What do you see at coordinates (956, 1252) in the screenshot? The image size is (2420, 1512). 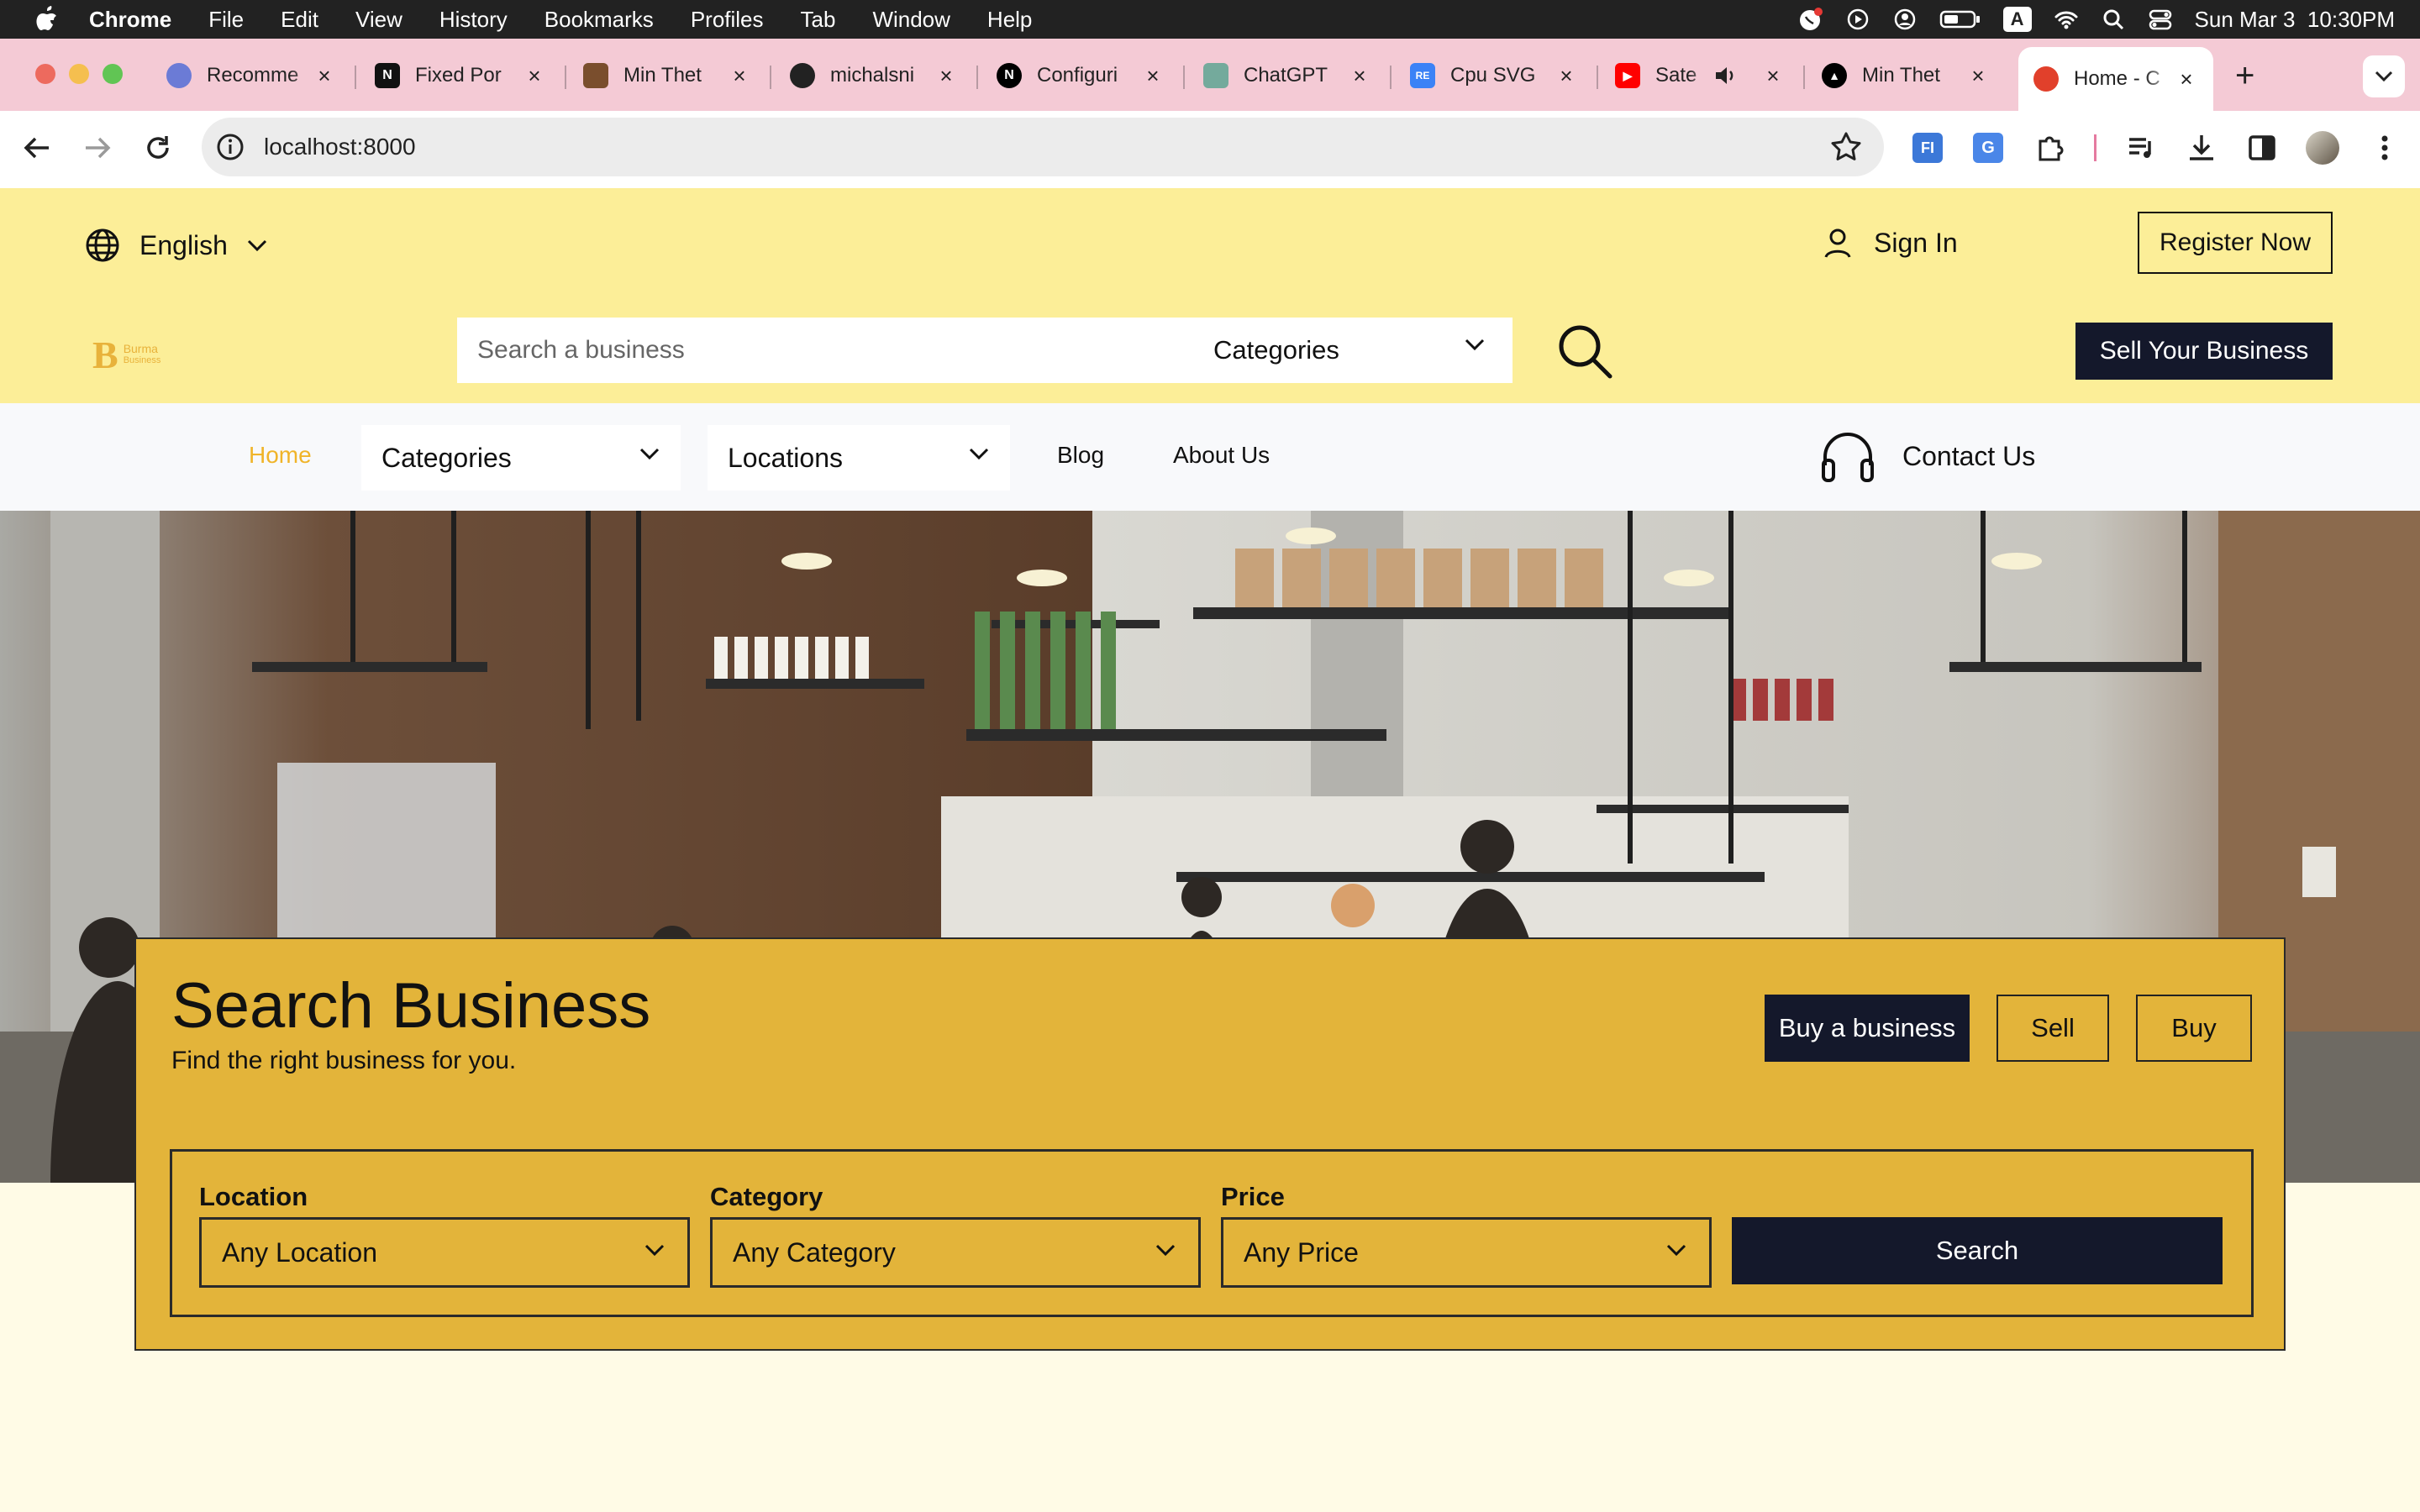 I see `category-select: Any Category` at bounding box center [956, 1252].